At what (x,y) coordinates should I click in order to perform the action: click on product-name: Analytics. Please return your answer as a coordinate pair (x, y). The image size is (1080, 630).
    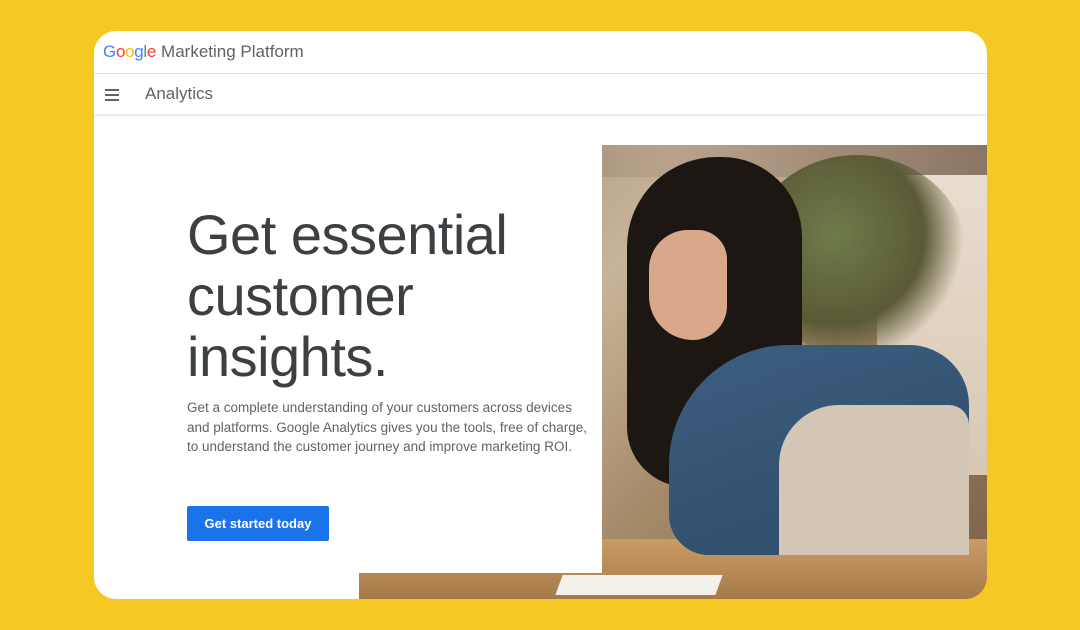
    Looking at the image, I should click on (179, 94).